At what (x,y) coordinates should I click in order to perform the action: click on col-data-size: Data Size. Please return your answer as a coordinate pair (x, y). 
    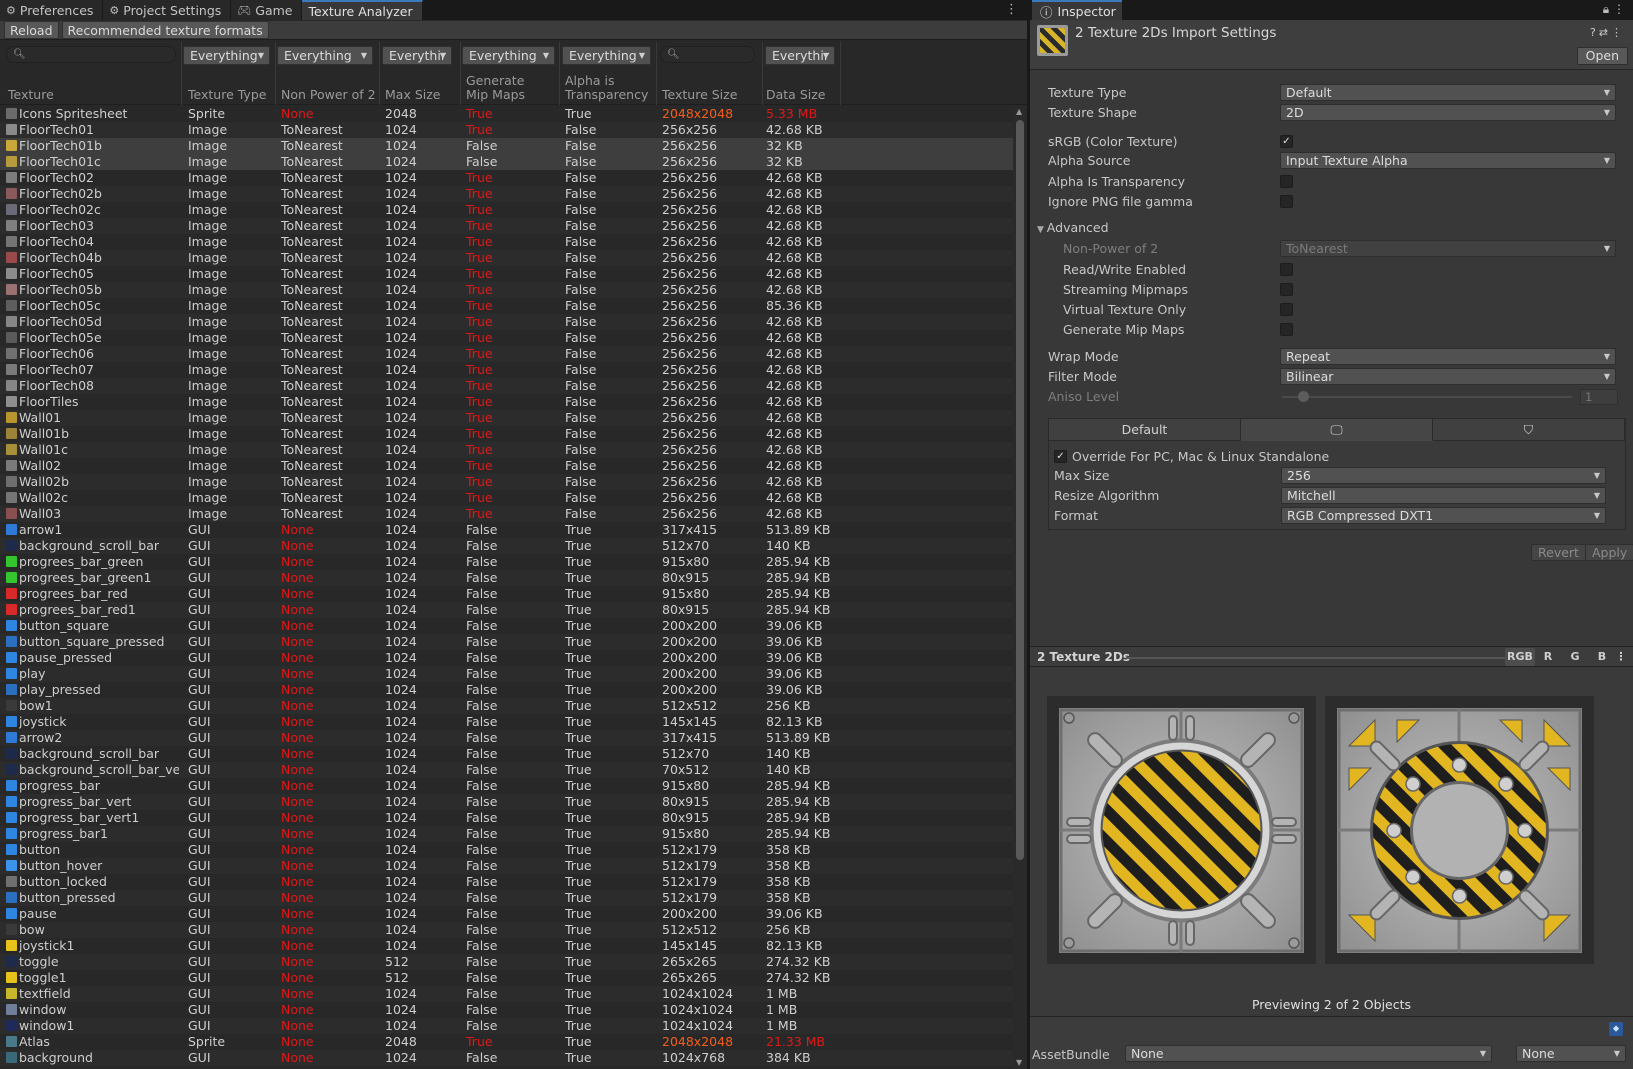
    Looking at the image, I should click on (795, 95).